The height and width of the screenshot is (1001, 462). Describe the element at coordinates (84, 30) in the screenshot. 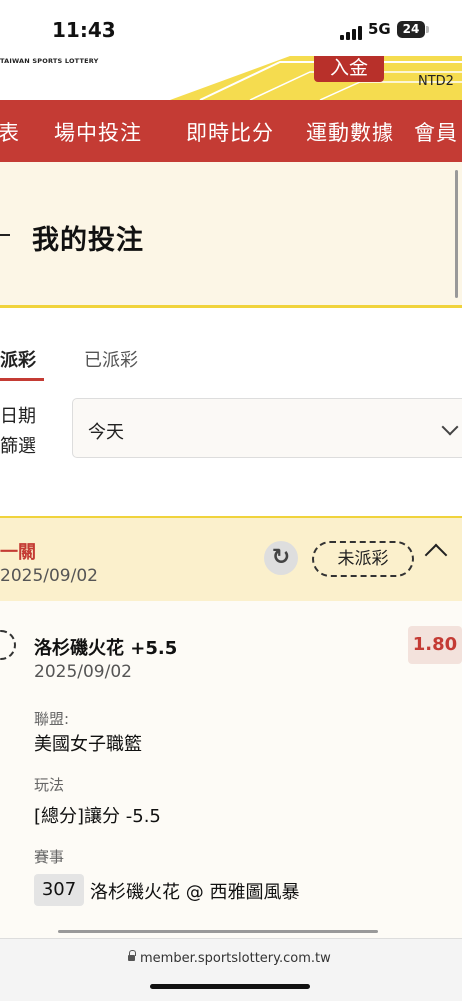

I see `status-time: 11:43` at that location.